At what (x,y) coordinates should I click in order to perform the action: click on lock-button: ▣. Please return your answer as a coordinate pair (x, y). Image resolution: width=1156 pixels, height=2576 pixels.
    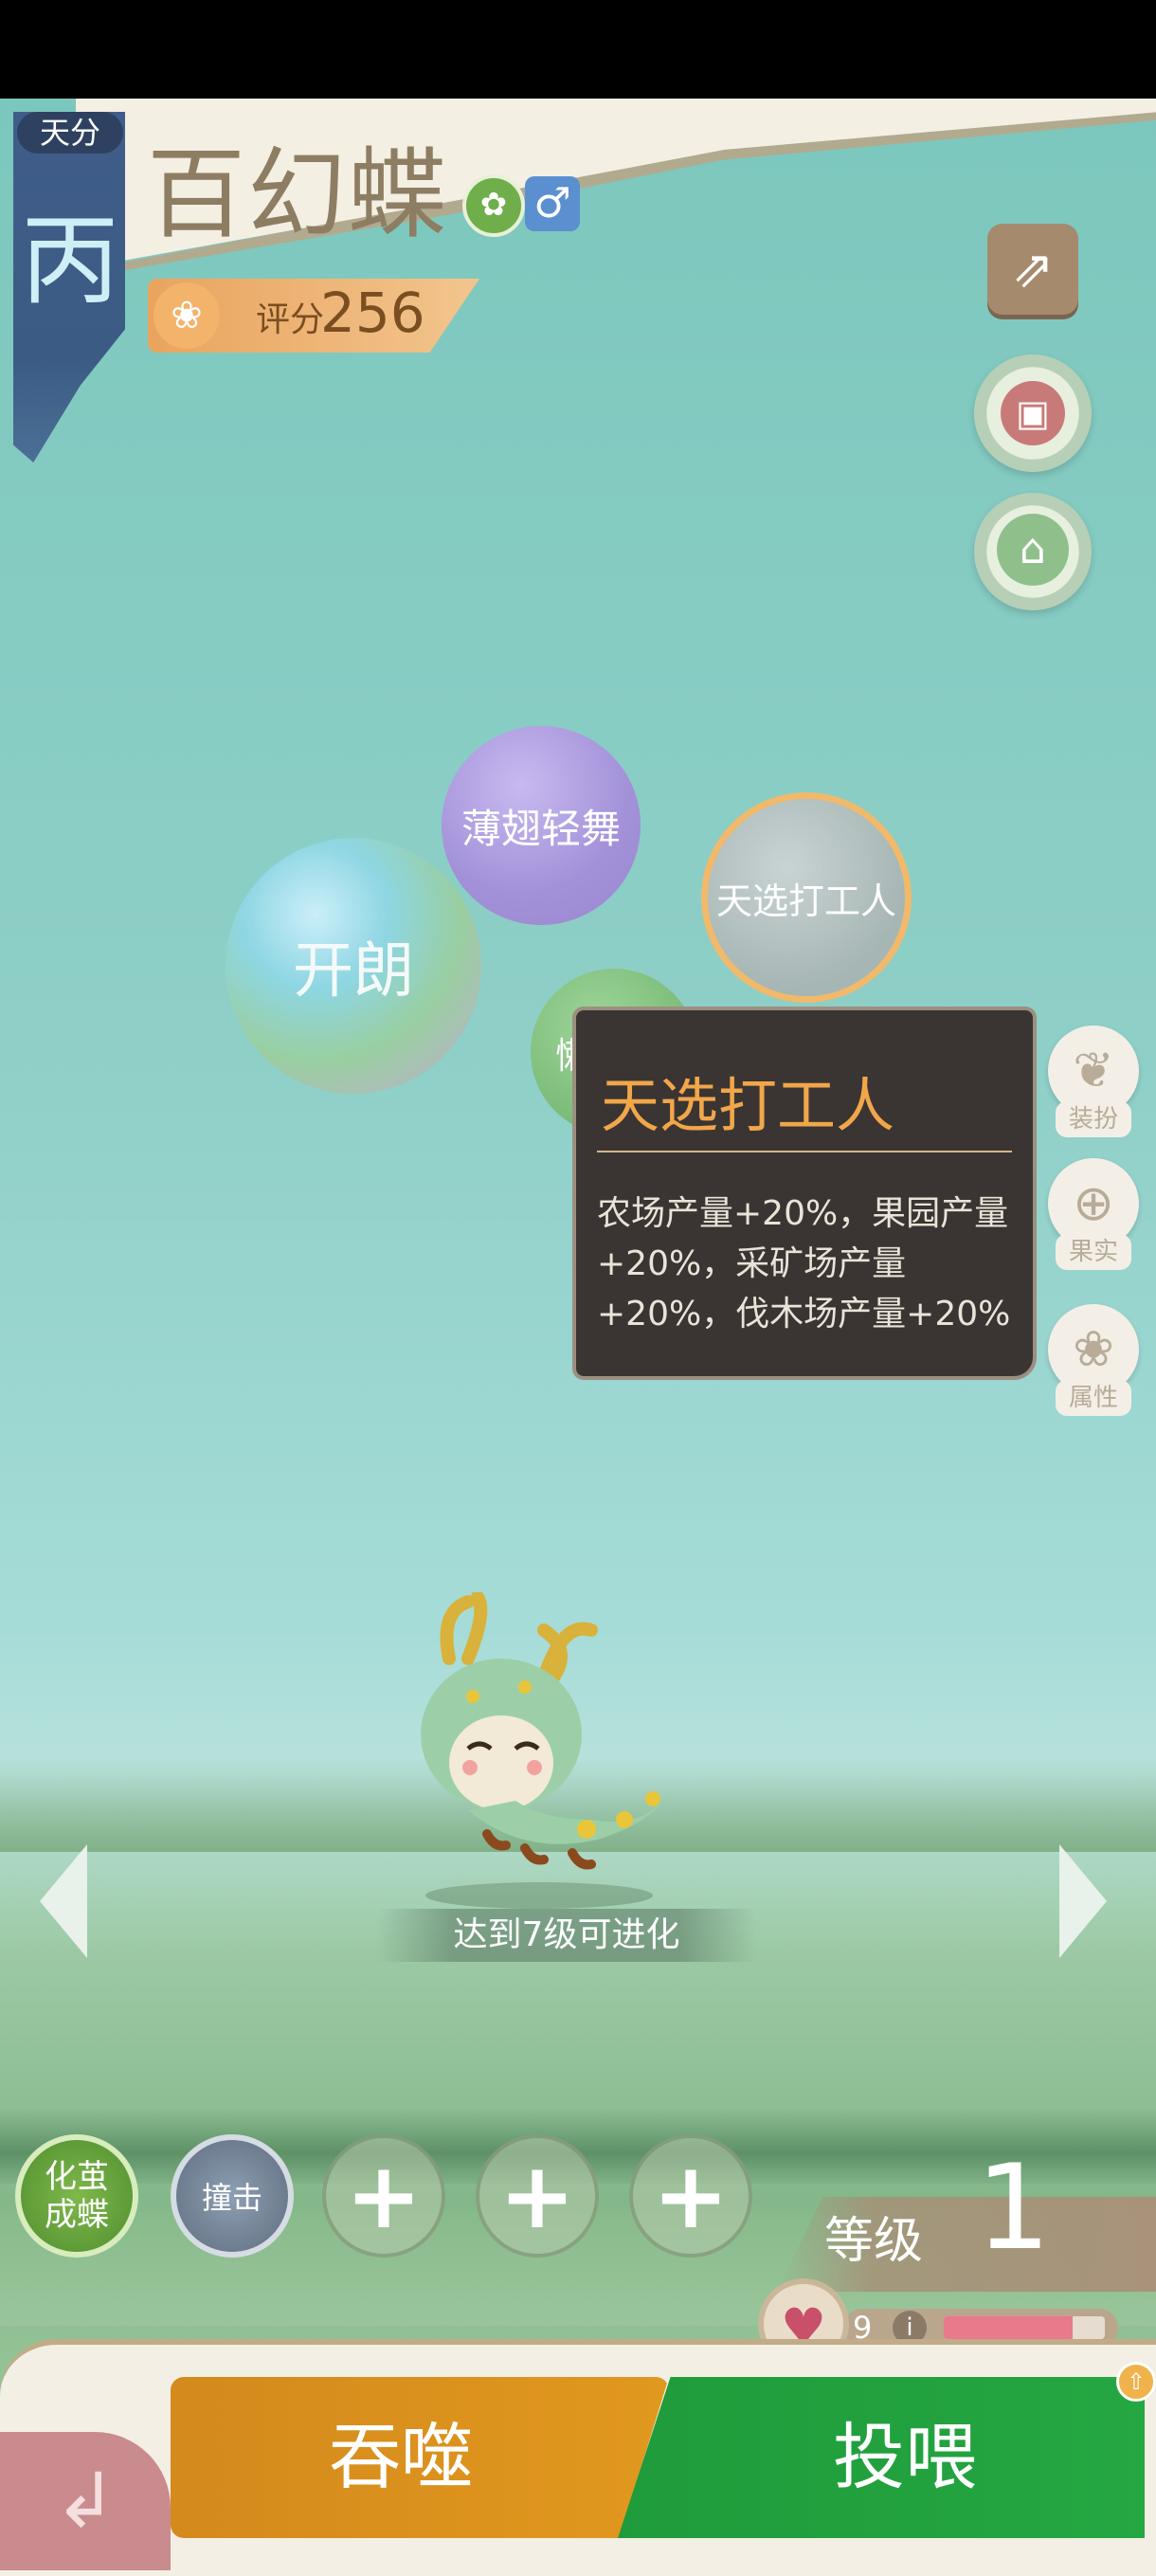
    Looking at the image, I should click on (1033, 413).